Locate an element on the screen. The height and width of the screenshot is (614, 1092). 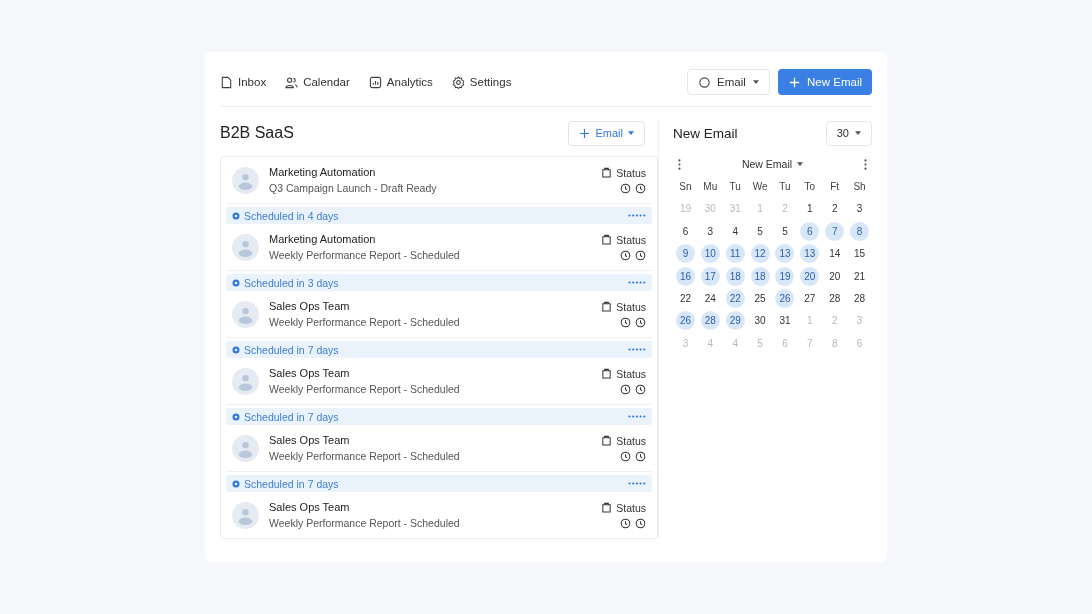
sender-name: Marketing Automation is located at coordinates (323, 239).